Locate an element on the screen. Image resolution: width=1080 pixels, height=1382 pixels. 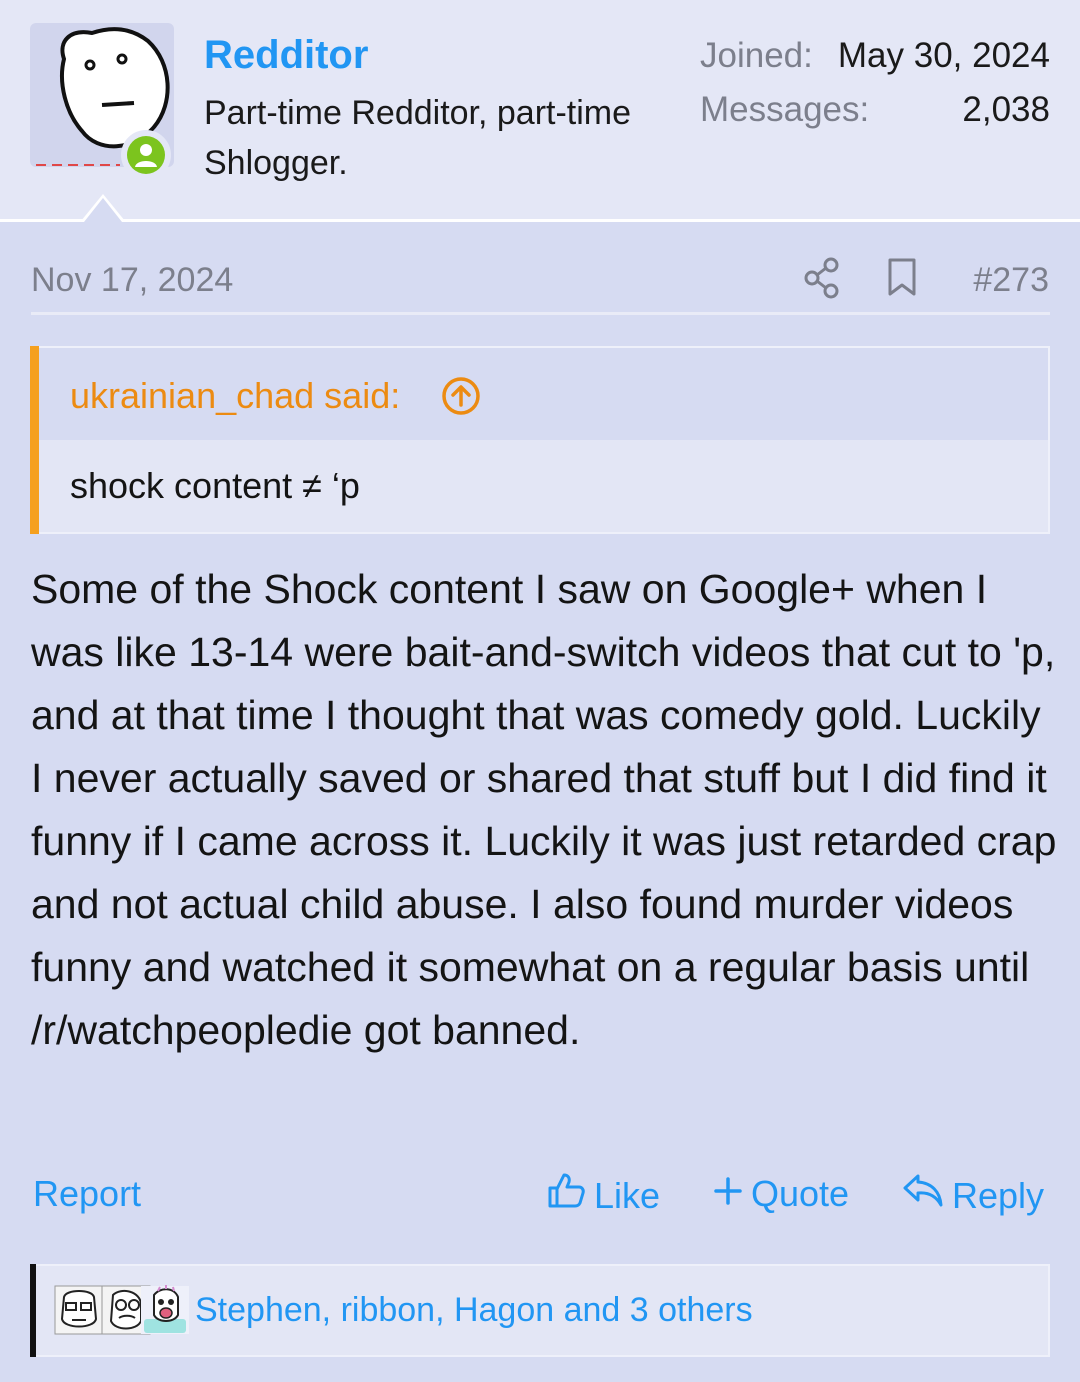
quote-accent-bar is located at coordinates (34, 440).